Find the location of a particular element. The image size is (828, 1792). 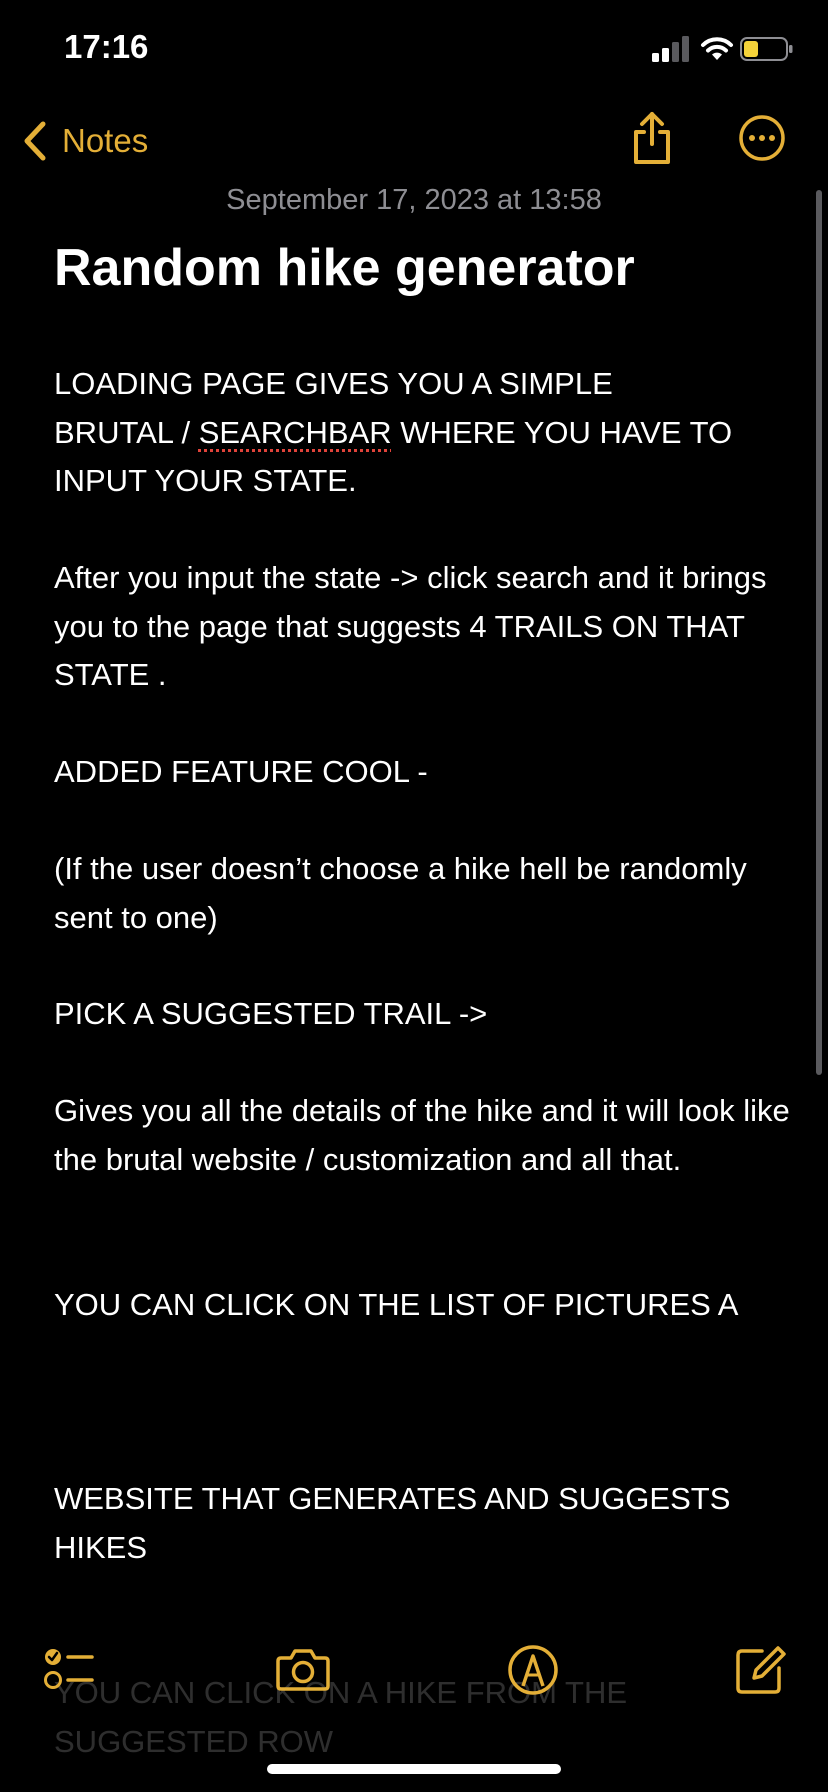

home-indicator is located at coordinates (414, 1769).